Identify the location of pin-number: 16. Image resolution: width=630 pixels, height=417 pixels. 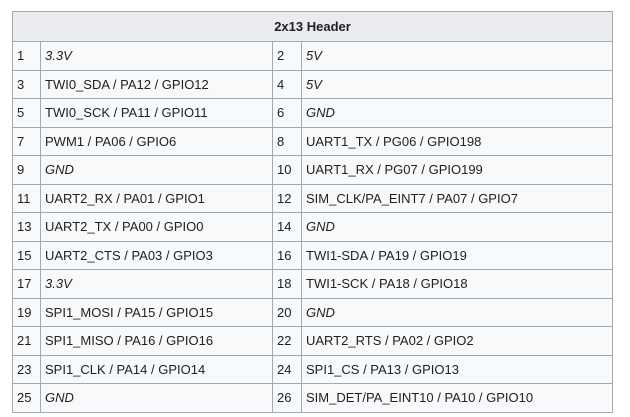
(287, 255).